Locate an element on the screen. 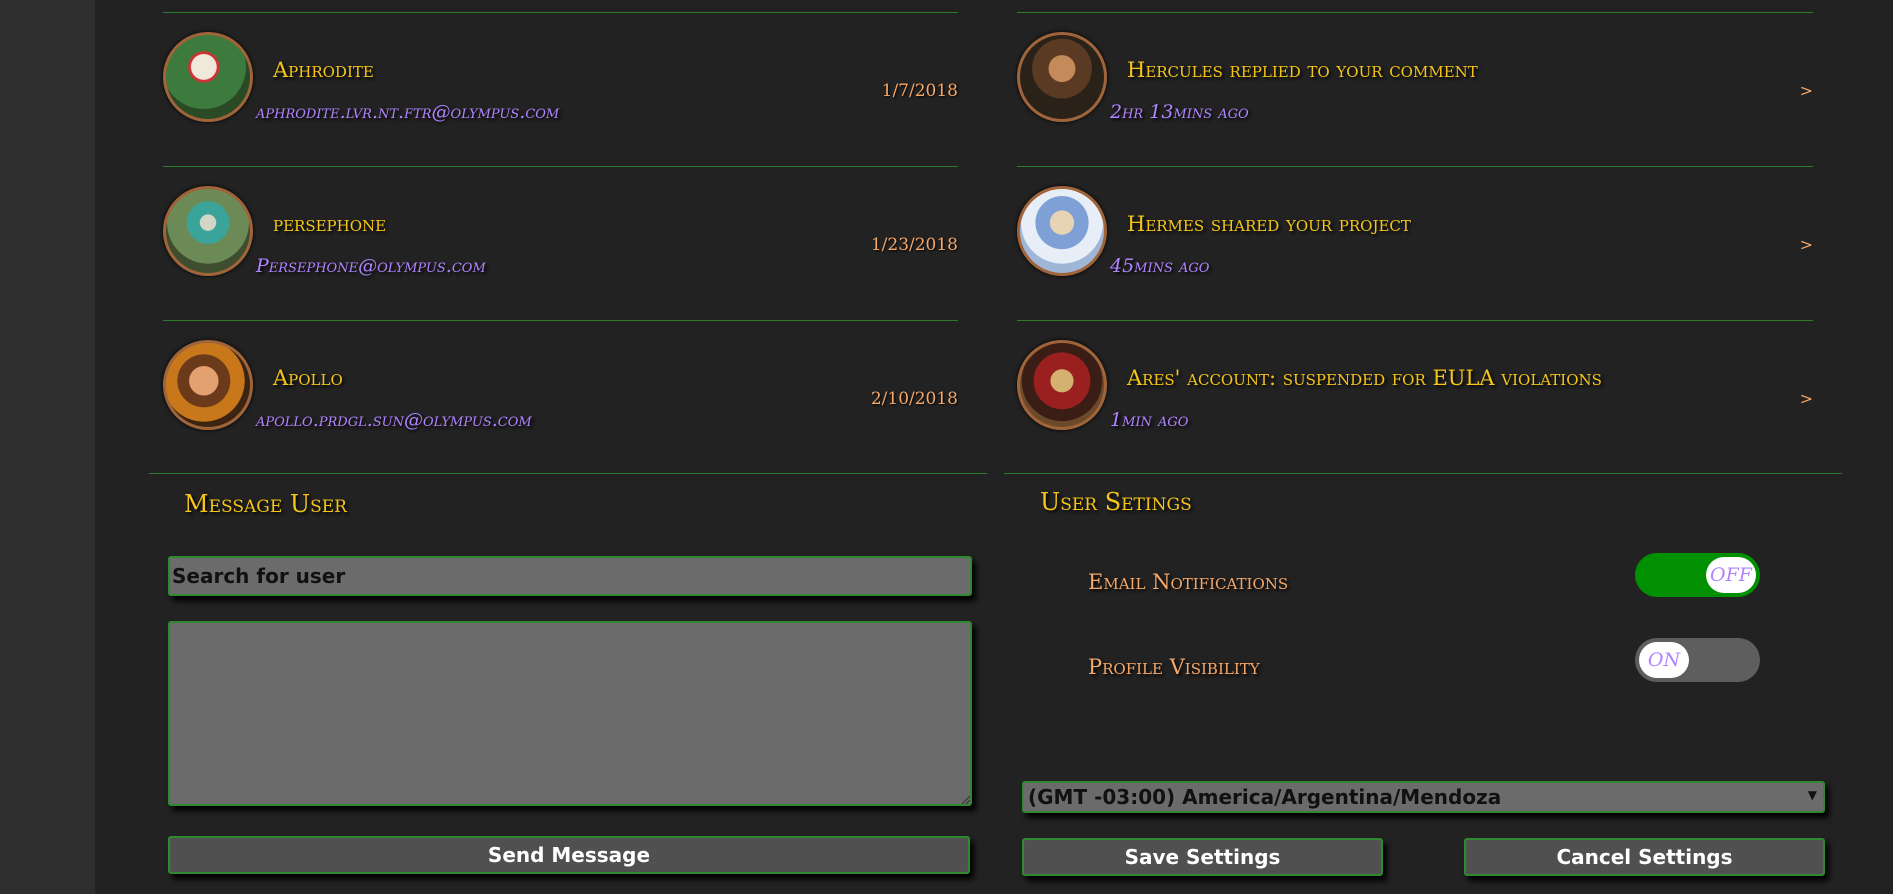 The image size is (1893, 894). profile-visibility-toggle: ON is located at coordinates (1697, 660).